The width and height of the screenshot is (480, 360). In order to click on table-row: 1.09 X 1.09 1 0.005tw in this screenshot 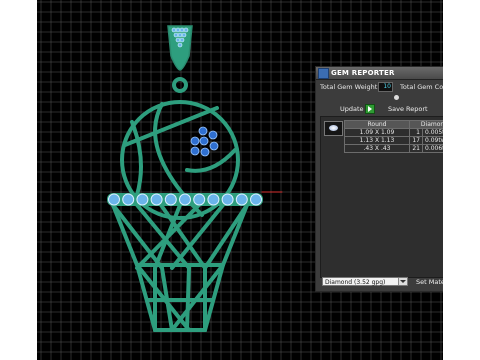, I will do `click(393, 132)`.